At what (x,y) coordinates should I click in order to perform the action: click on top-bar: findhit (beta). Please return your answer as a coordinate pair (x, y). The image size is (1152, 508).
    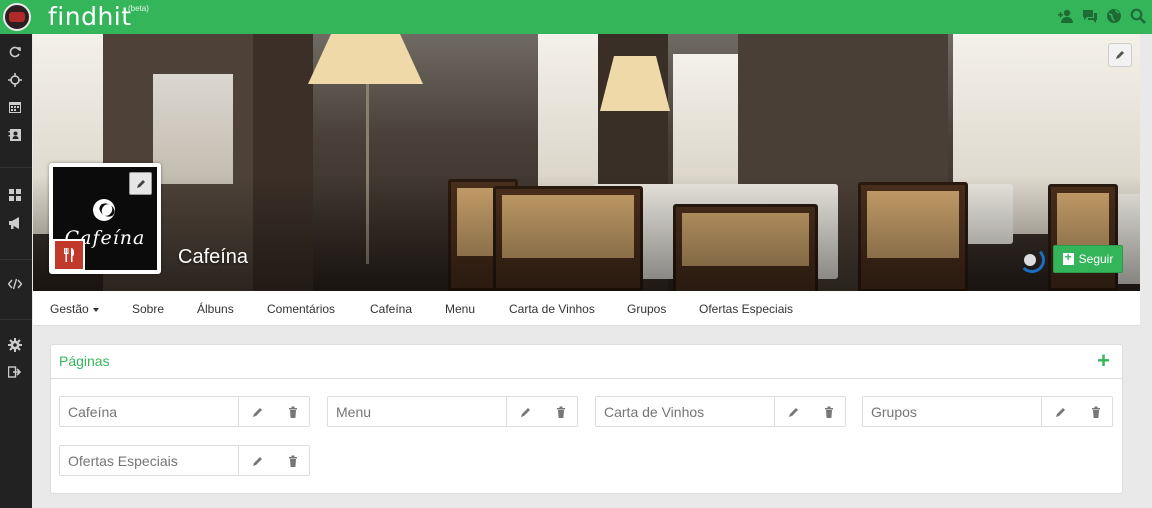
    Looking at the image, I should click on (576, 17).